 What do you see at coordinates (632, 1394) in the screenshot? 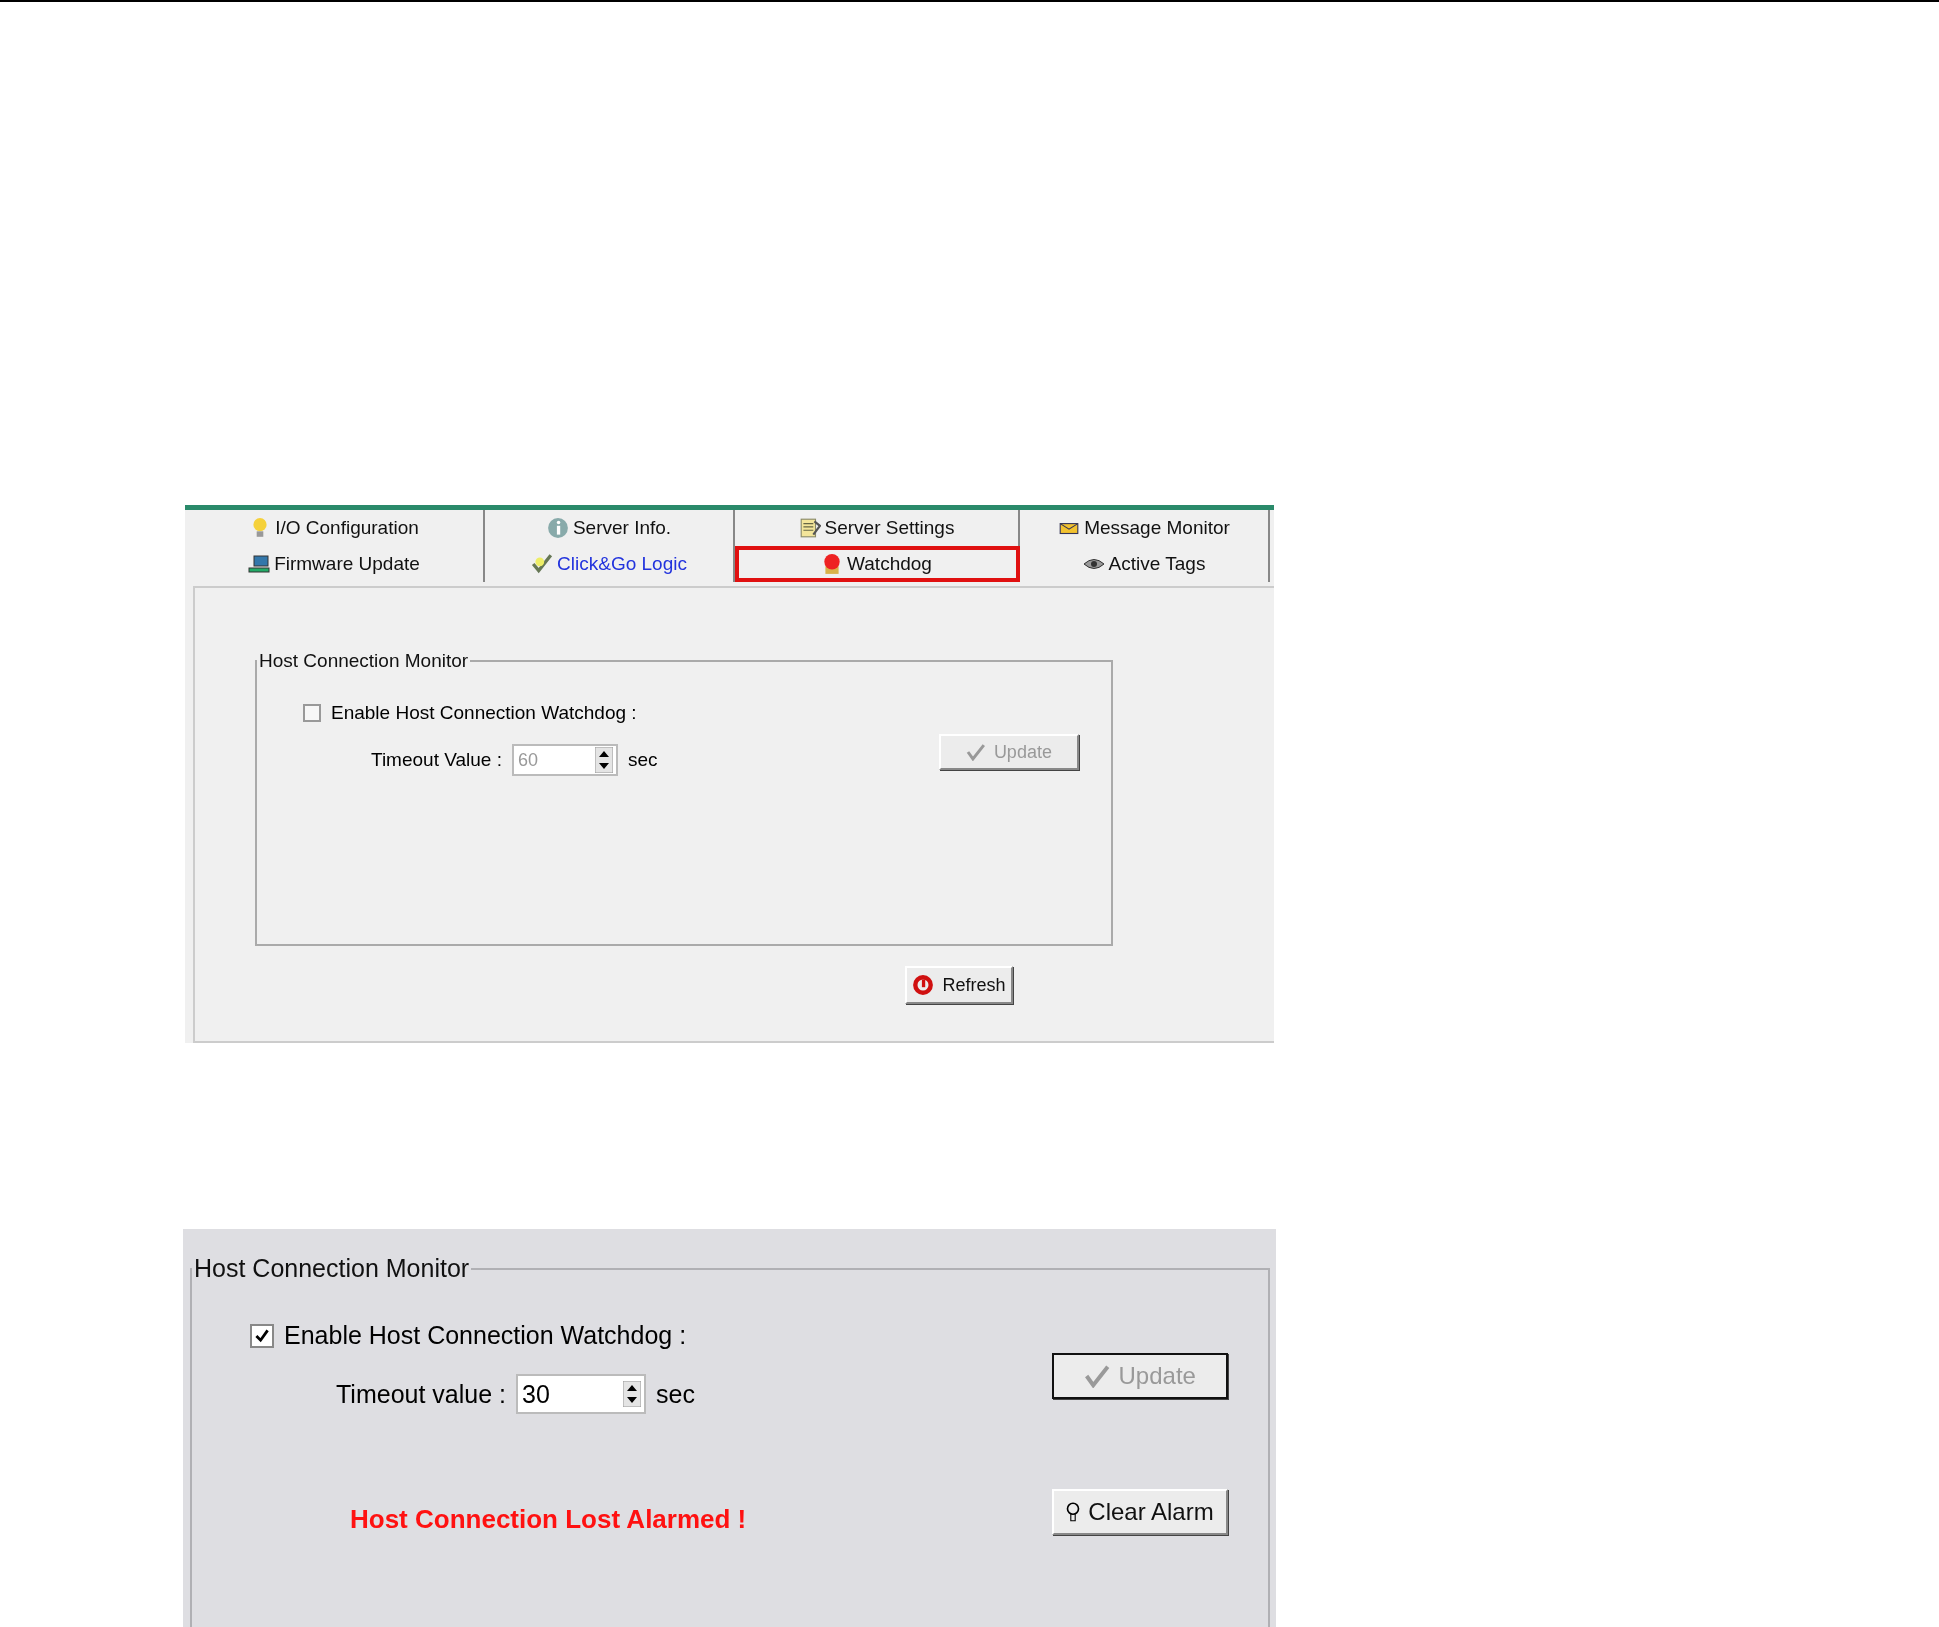
I see `spinner-arrows-icon` at bounding box center [632, 1394].